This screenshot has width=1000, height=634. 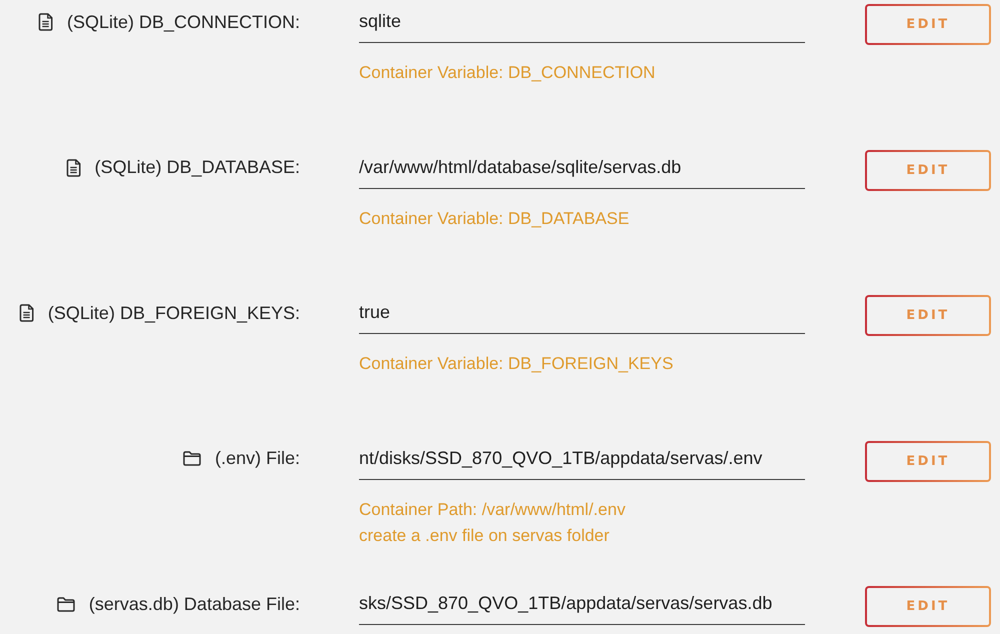 I want to click on field-label: (.env) File:, so click(x=257, y=458).